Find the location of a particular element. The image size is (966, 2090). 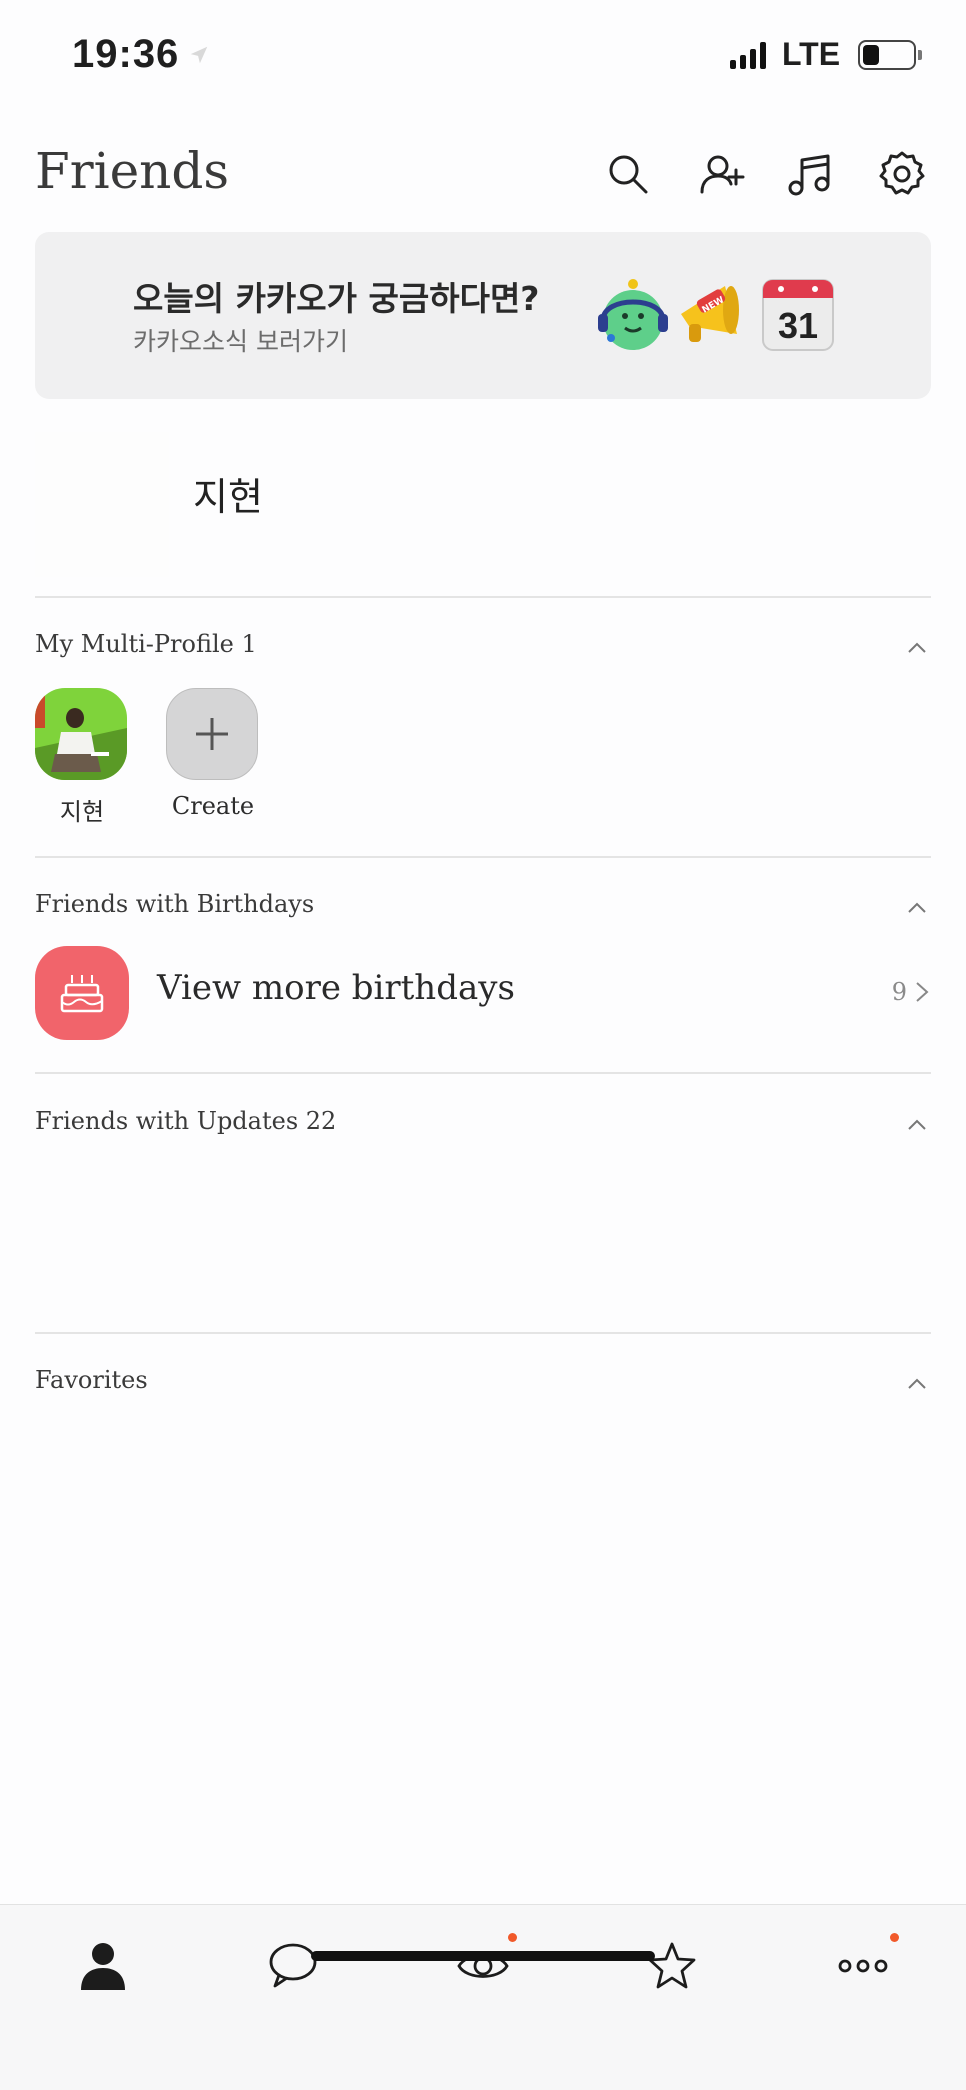

search-icon is located at coordinates (628, 174).